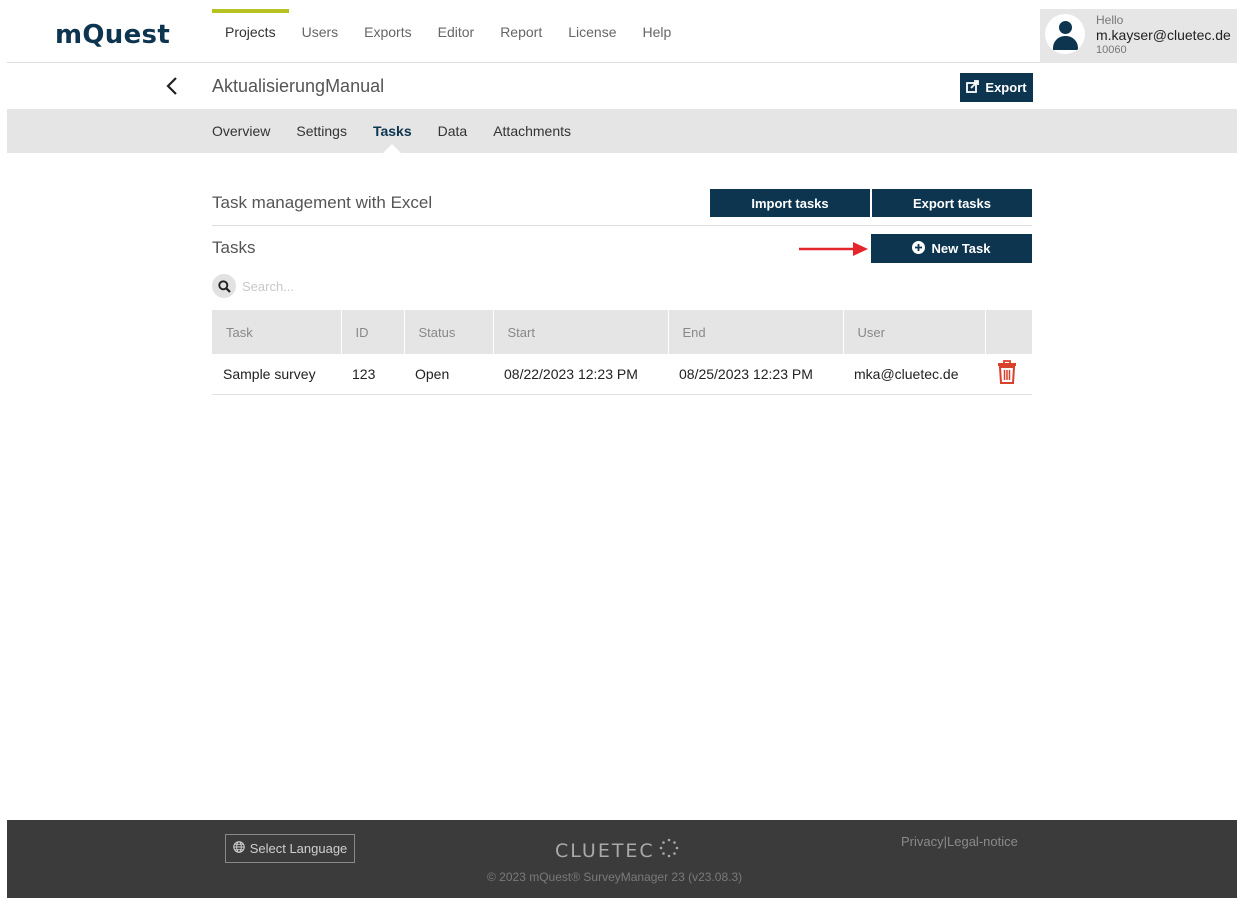 The height and width of the screenshot is (898, 1237). What do you see at coordinates (1008, 332) in the screenshot?
I see `column-header-actions` at bounding box center [1008, 332].